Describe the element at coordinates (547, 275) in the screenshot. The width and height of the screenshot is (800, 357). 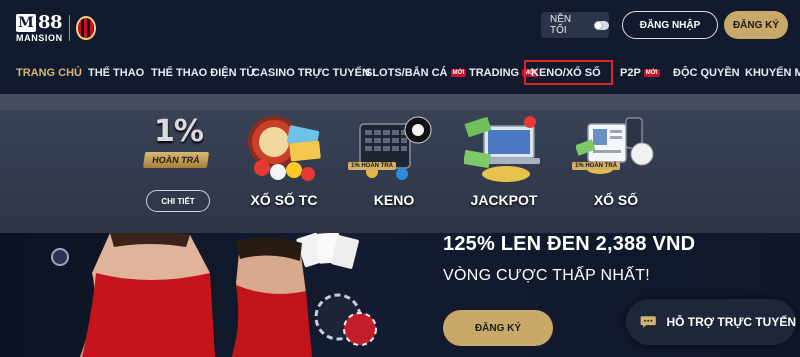
I see `hero-subtitle: VÒNG CƯỢC THẤP NHẤT!` at that location.